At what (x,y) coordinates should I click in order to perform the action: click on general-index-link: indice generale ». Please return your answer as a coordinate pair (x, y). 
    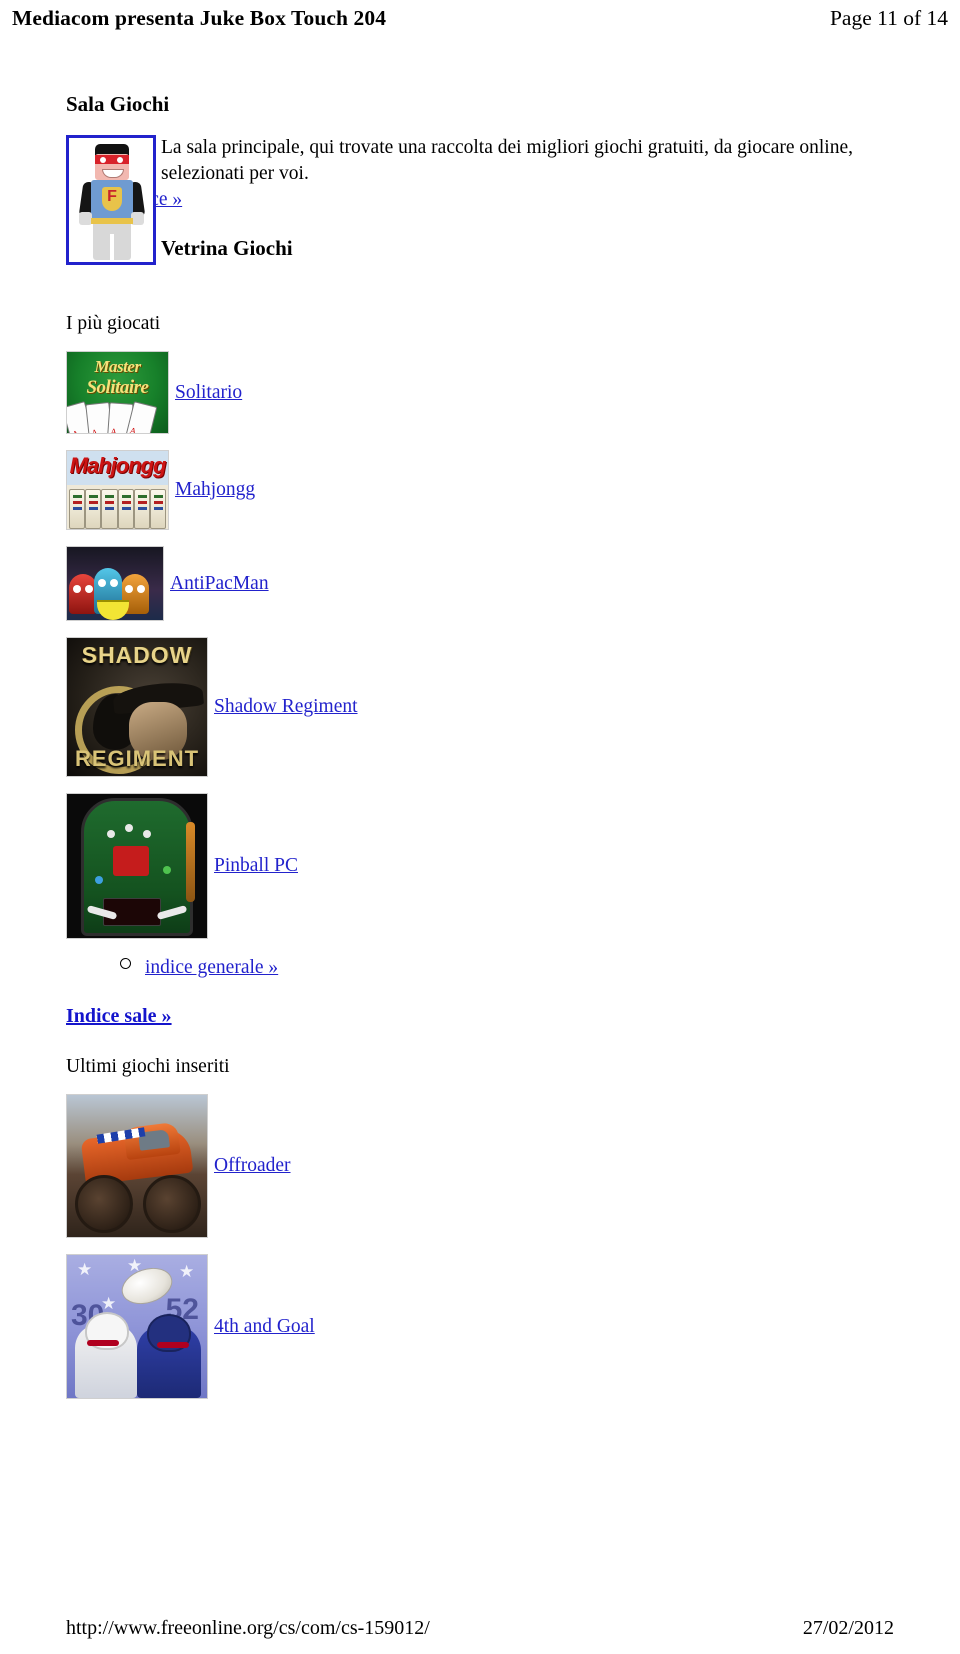
    Looking at the image, I should click on (211, 968).